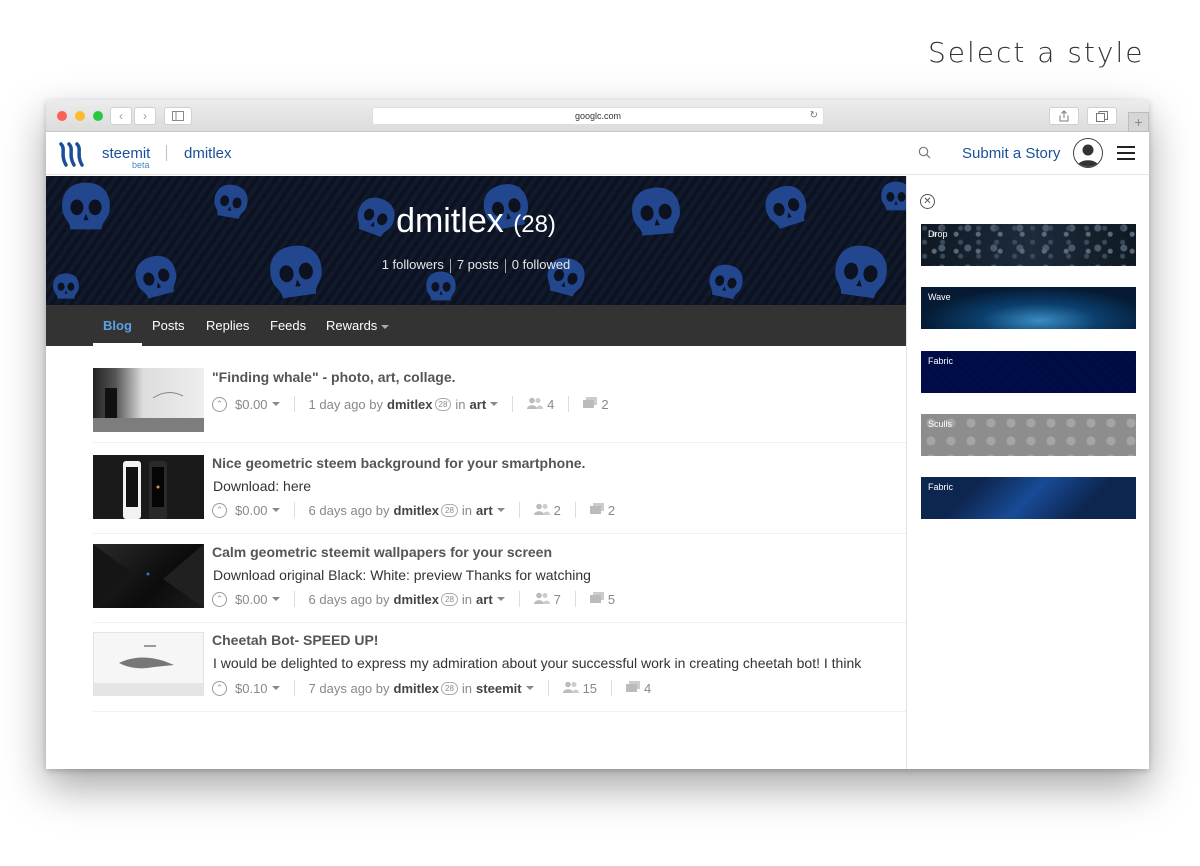 The width and height of the screenshot is (1200, 866). Describe the element at coordinates (597, 153) in the screenshot. I see `site-header: steemit beta dmitlex Submit a Story` at that location.